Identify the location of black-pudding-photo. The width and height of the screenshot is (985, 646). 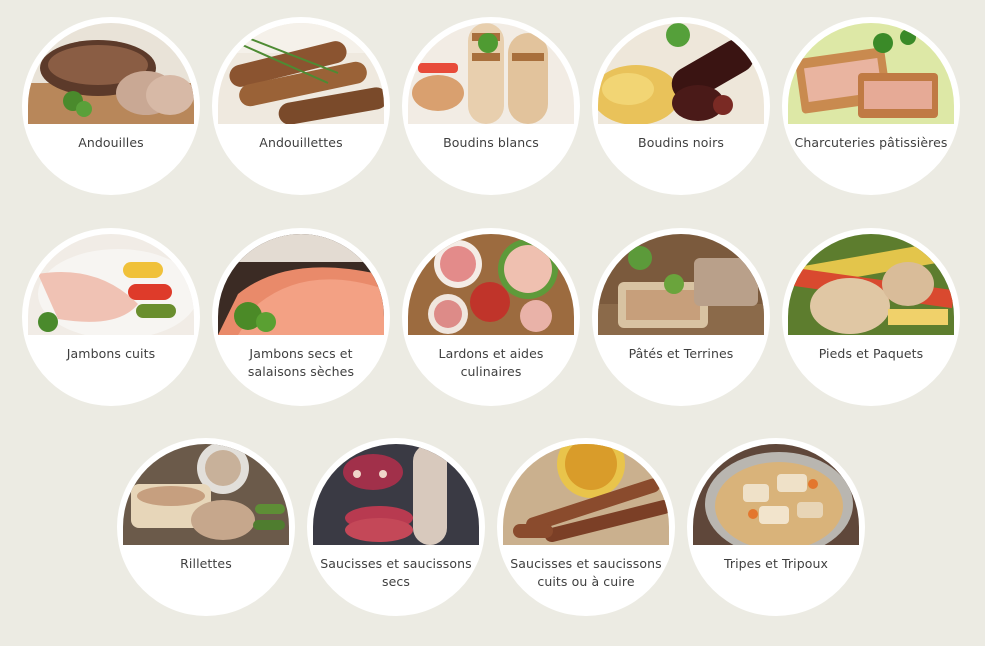
(681, 73).